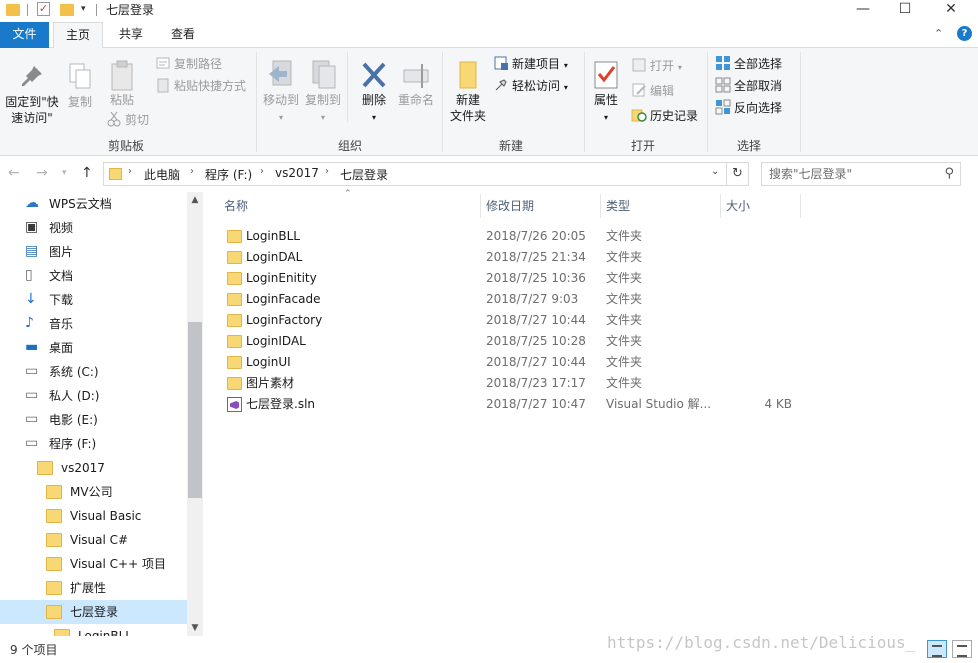  Describe the element at coordinates (93, 540) in the screenshot. I see `nav-item: Visual C#` at that location.